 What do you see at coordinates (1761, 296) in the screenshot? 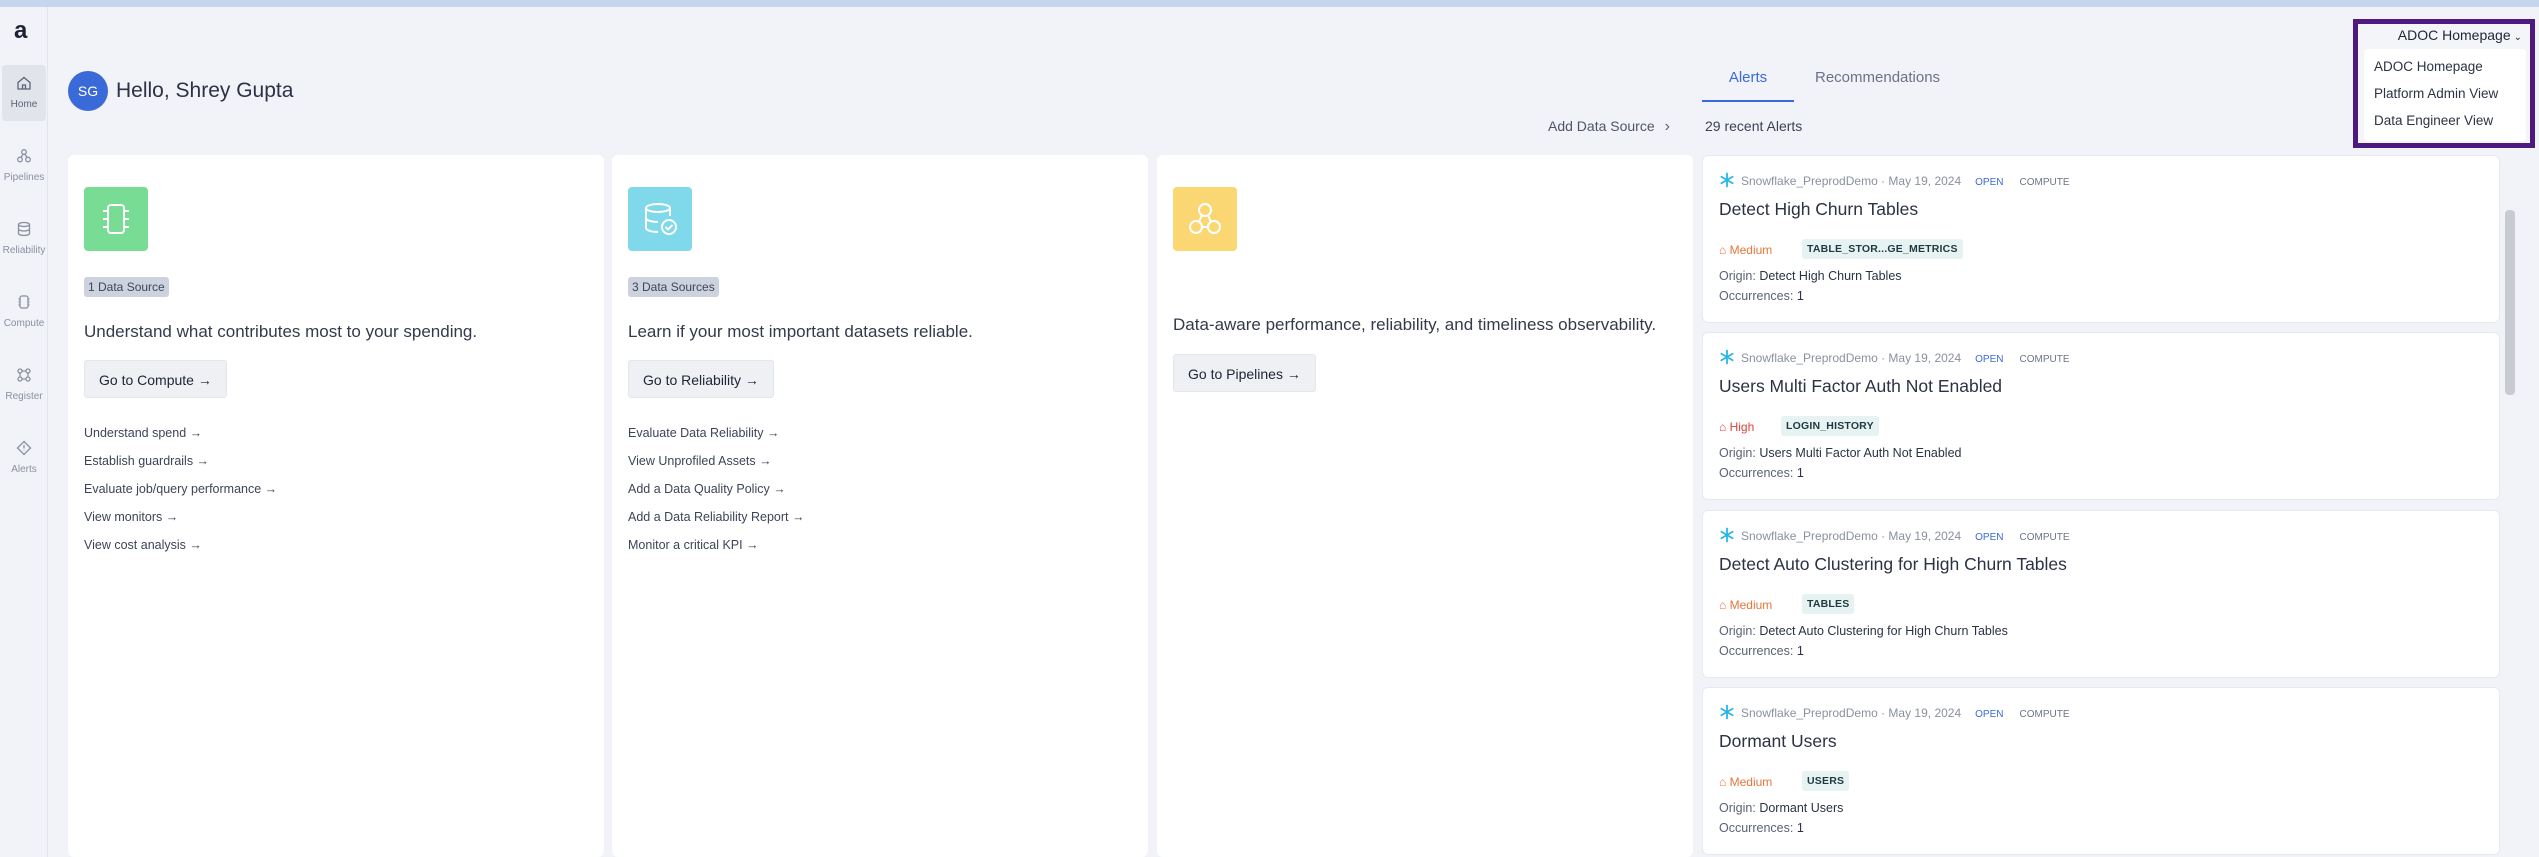
I see `alert-occurrences: Occurrences: 1` at bounding box center [1761, 296].